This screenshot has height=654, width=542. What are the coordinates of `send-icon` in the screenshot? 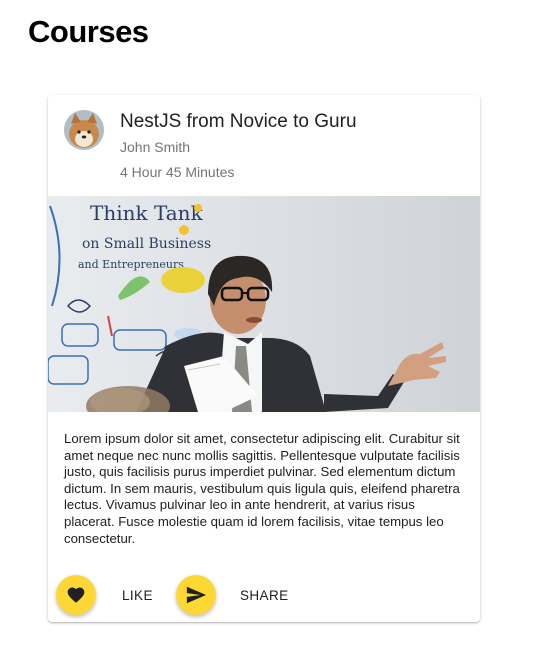 It's located at (196, 595).